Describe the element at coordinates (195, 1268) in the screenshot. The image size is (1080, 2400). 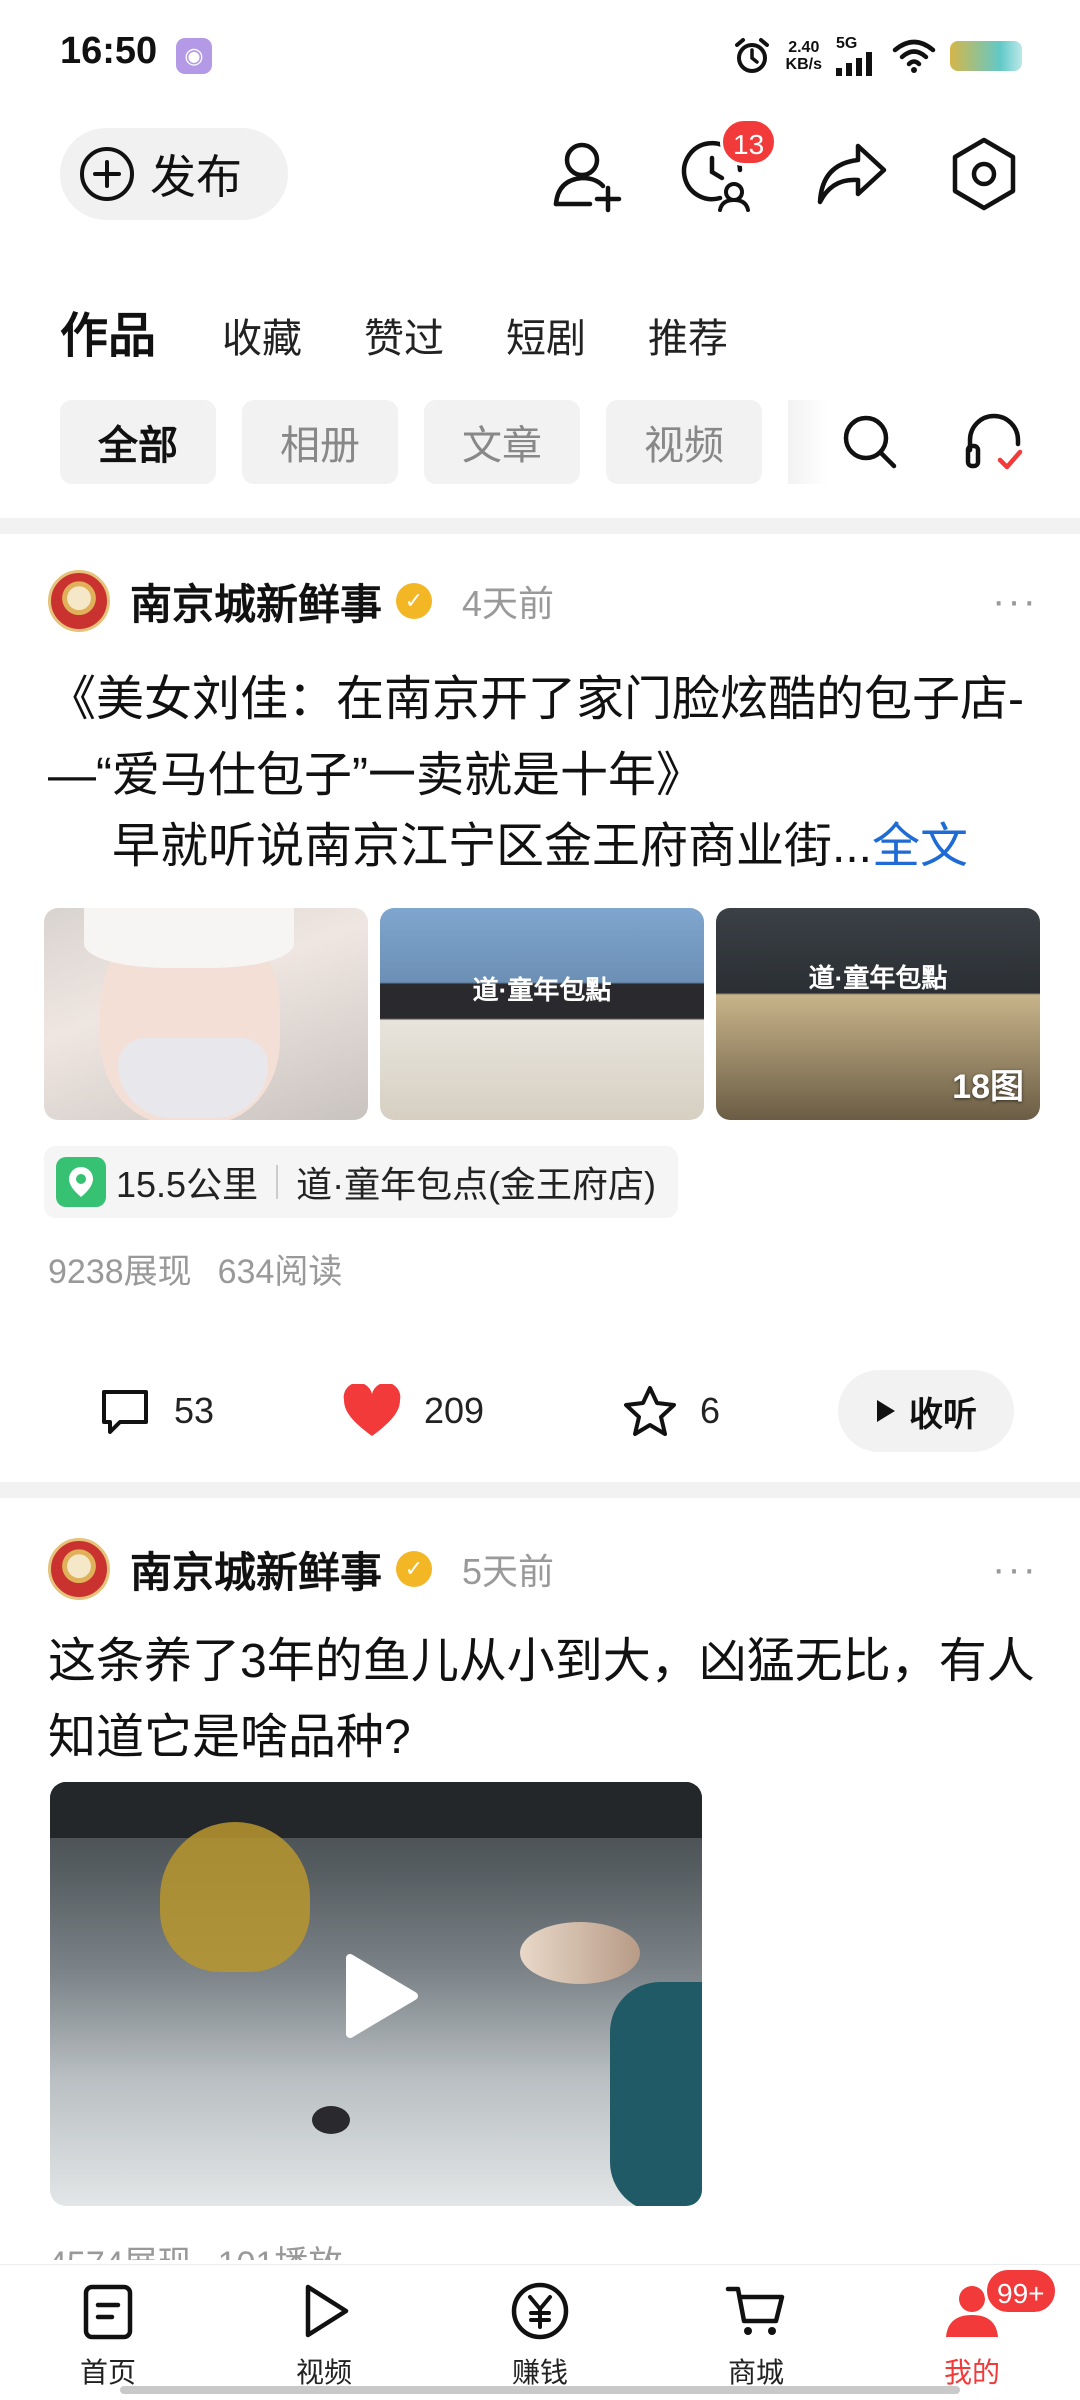
I see `post-stats: 9238展现 634阅读` at that location.